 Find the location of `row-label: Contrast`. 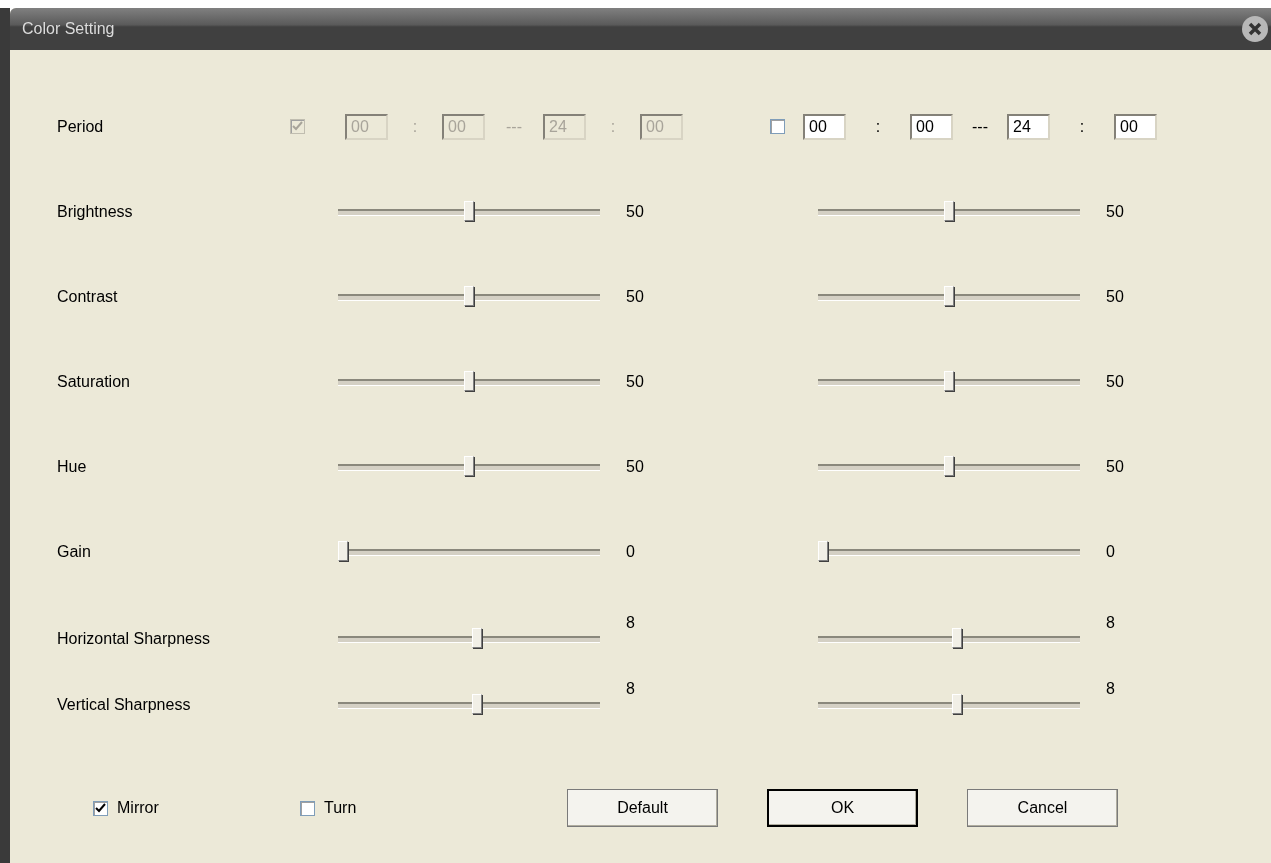

row-label: Contrast is located at coordinates (88, 296).